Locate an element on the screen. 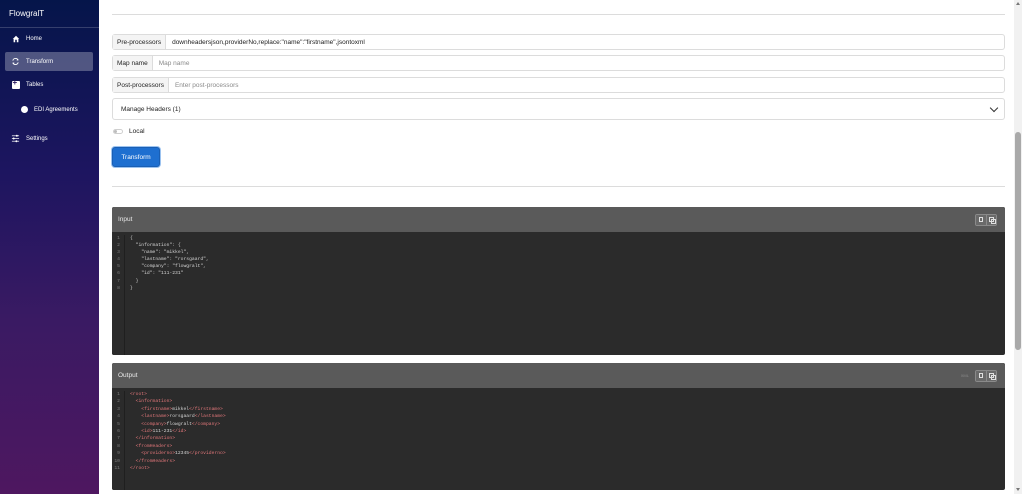  chevron-down-icon is located at coordinates (994, 107).